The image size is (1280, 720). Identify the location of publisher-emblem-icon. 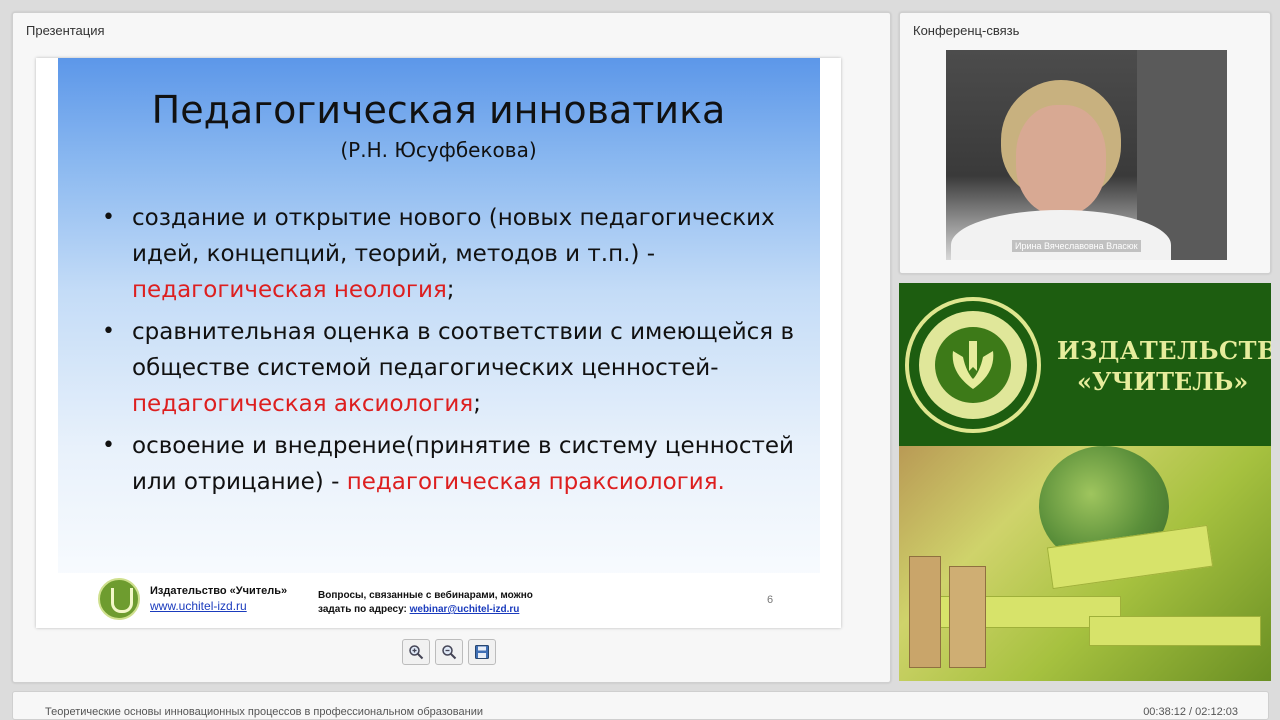
(973, 365).